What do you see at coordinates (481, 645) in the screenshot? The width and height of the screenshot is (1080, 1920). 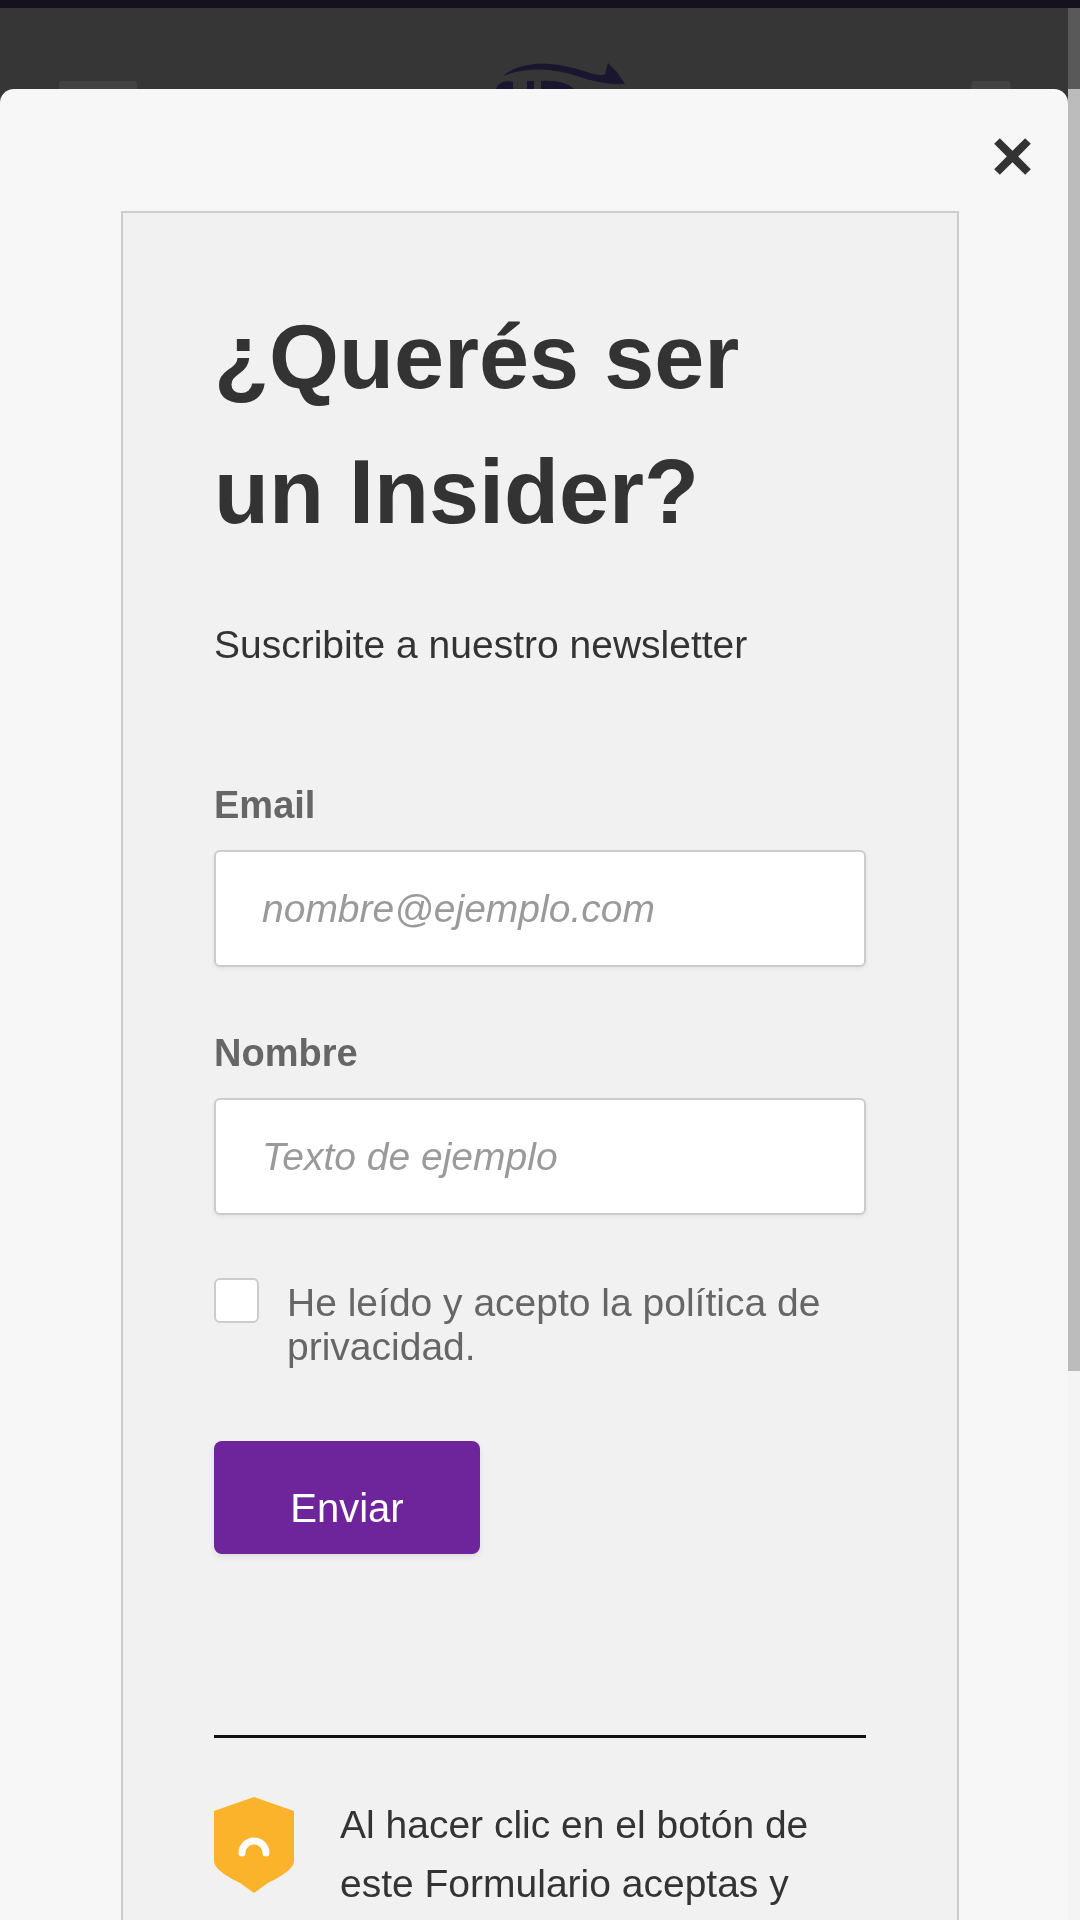 I see `form-subtitle: Suscribite a nuestro newsletter` at bounding box center [481, 645].